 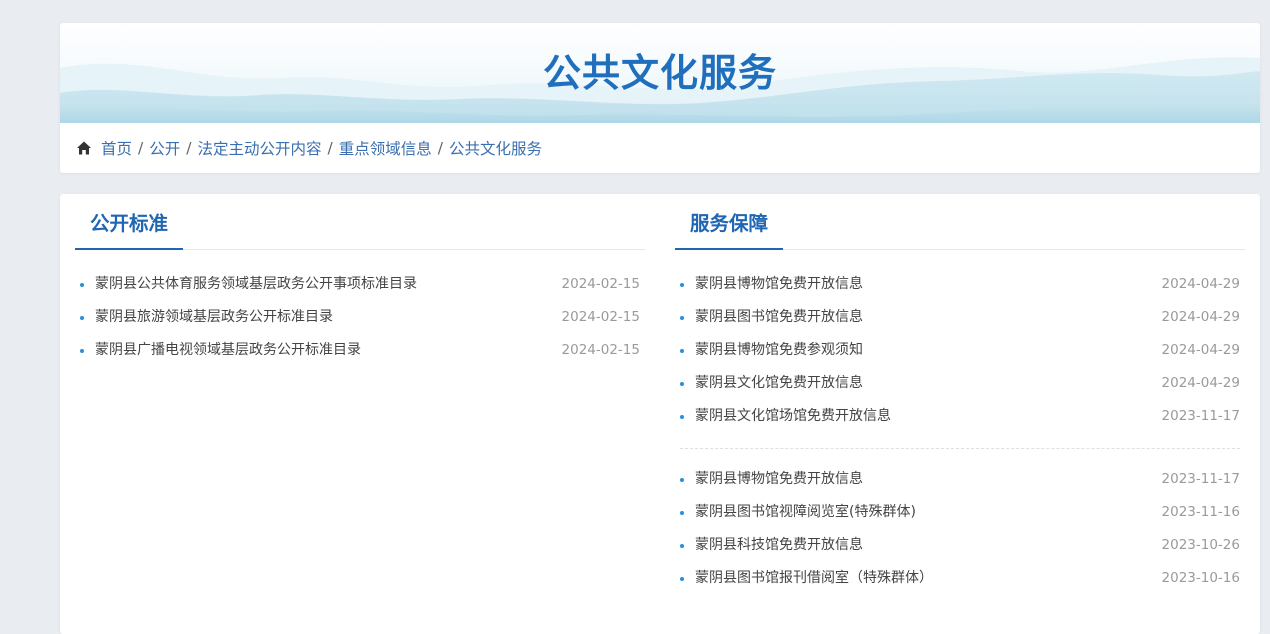 What do you see at coordinates (260, 148) in the screenshot?
I see `breadcrumb-statutory-link: 法定主动公开内容` at bounding box center [260, 148].